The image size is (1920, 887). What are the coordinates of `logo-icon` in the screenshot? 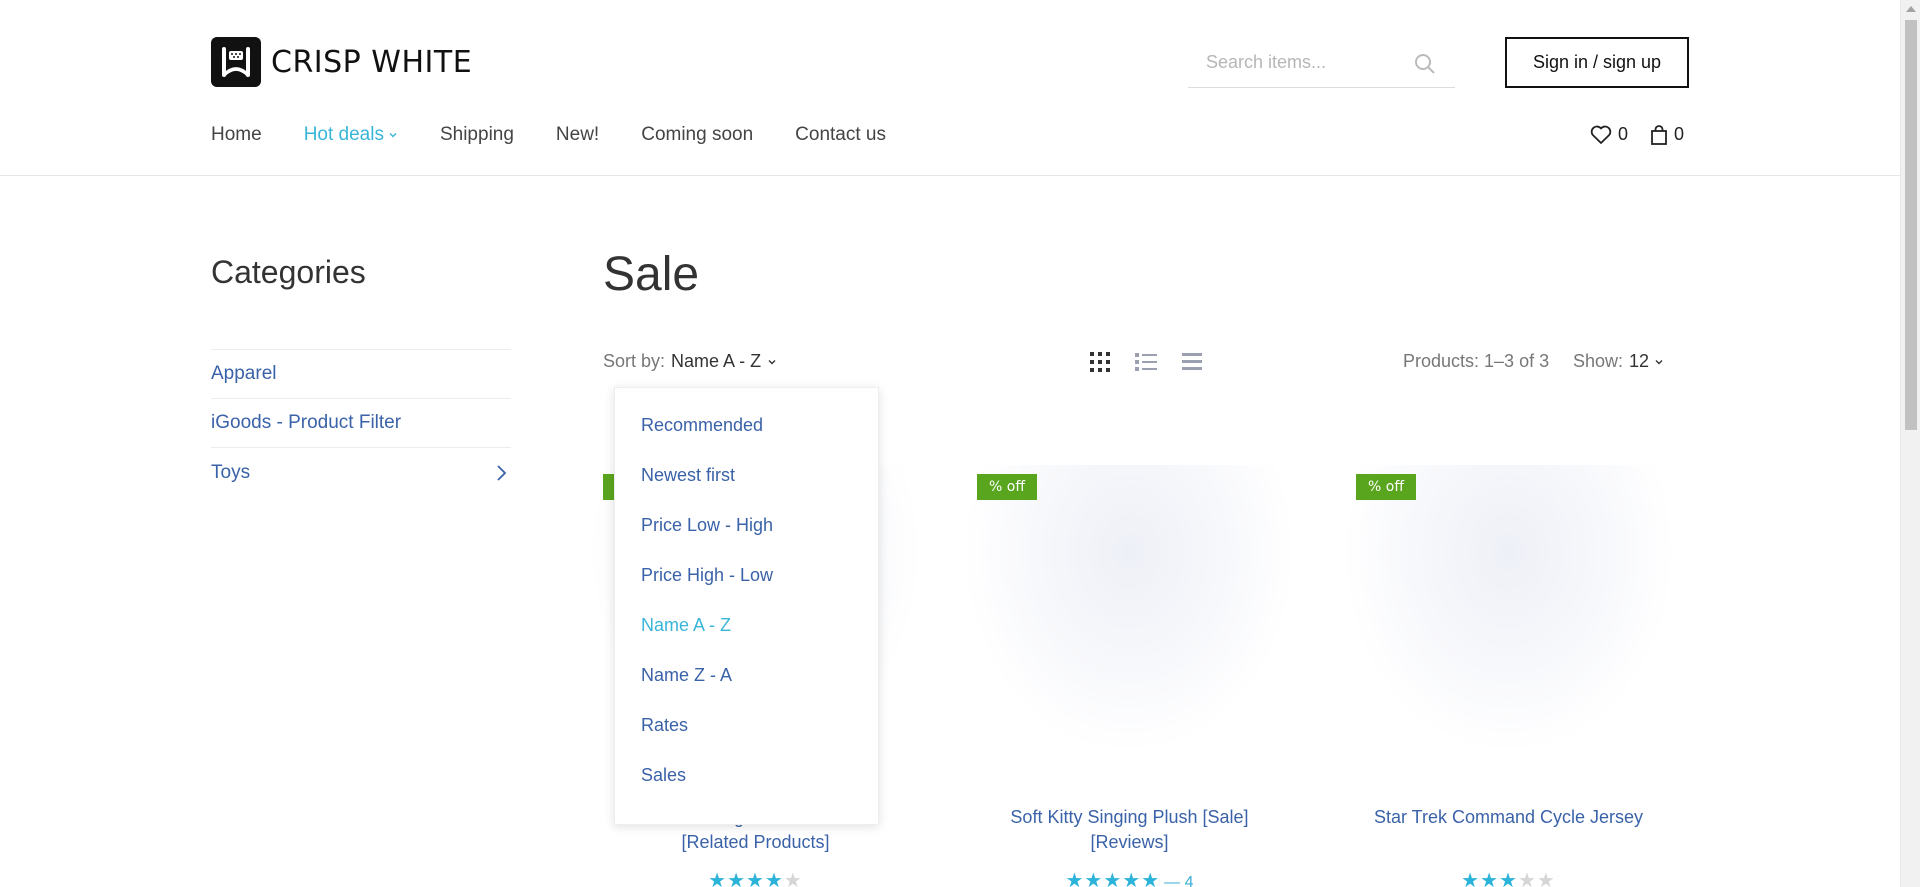 It's located at (236, 62).